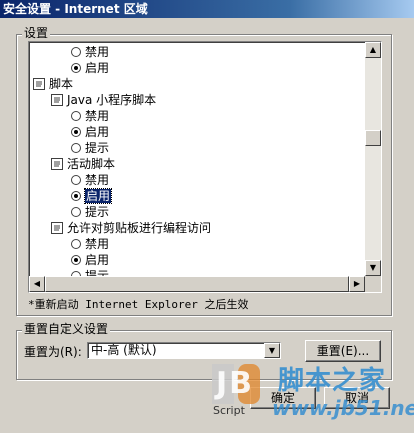 This screenshot has width=414, height=433. What do you see at coordinates (272, 350) in the screenshot?
I see `chevron-down-icon: ▼` at bounding box center [272, 350].